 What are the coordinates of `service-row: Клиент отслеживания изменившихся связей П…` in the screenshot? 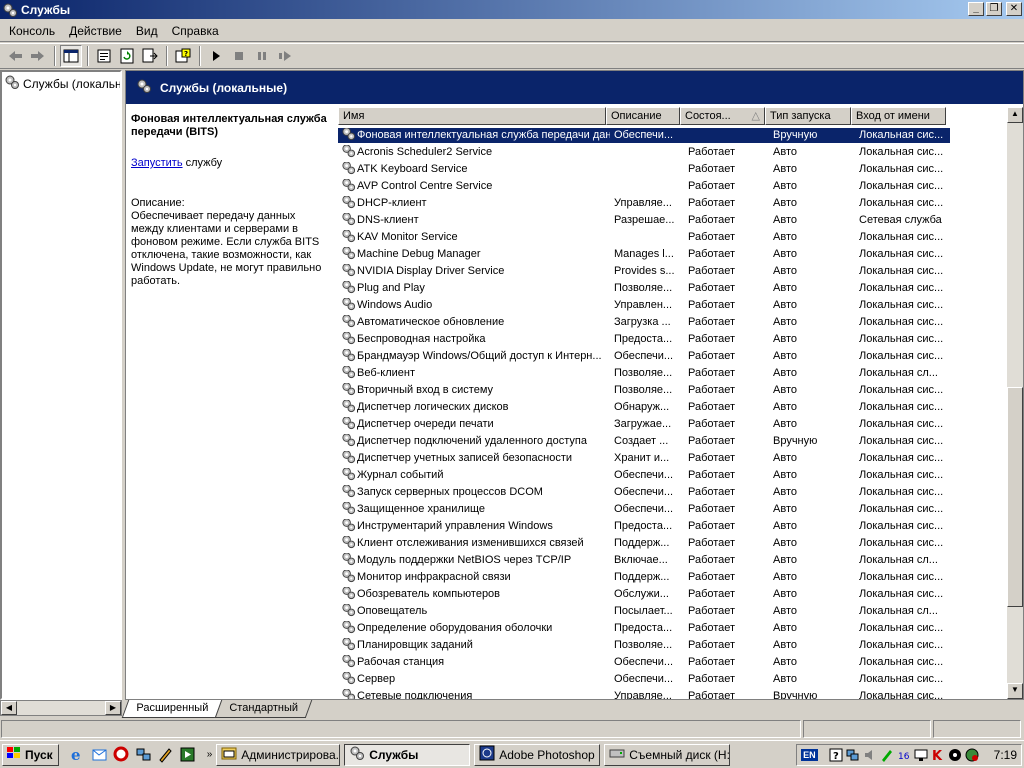 It's located at (672, 543).